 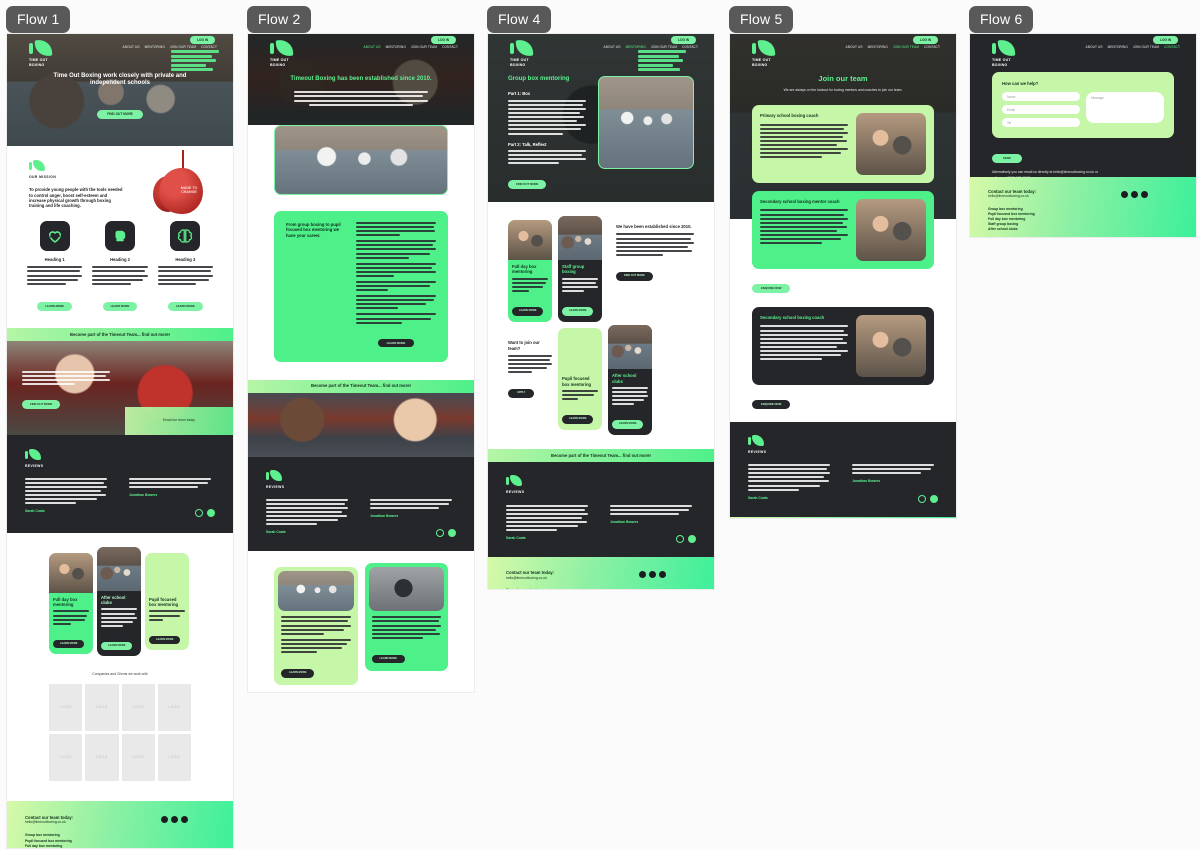 I want to click on f5-logo: TIME OUT BOXING, so click(x=769, y=53).